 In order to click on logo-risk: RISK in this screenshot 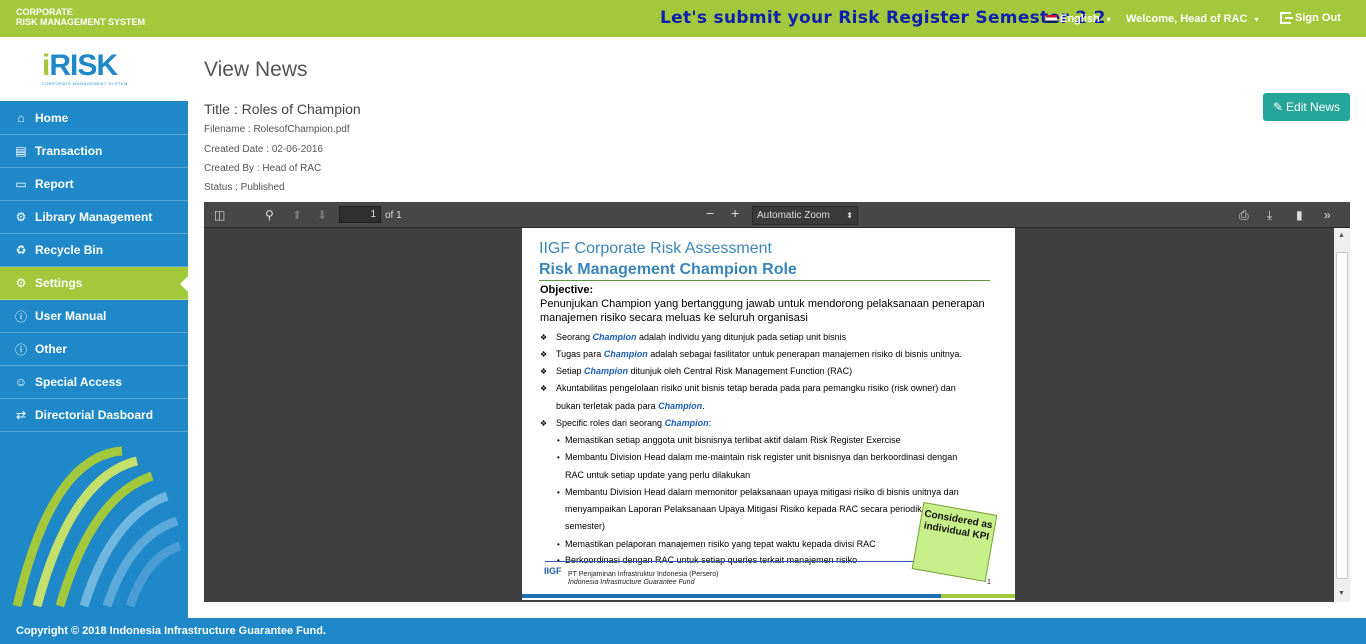, I will do `click(83, 65)`.